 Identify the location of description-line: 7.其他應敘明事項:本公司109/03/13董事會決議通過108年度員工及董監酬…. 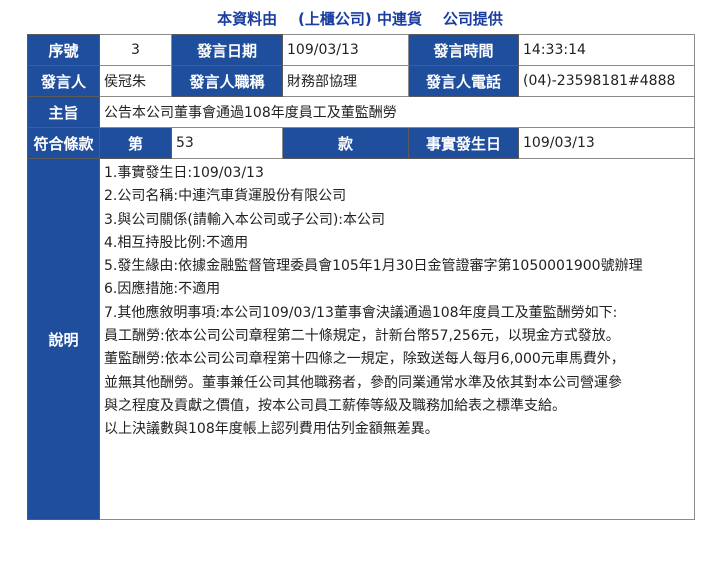
(361, 312).